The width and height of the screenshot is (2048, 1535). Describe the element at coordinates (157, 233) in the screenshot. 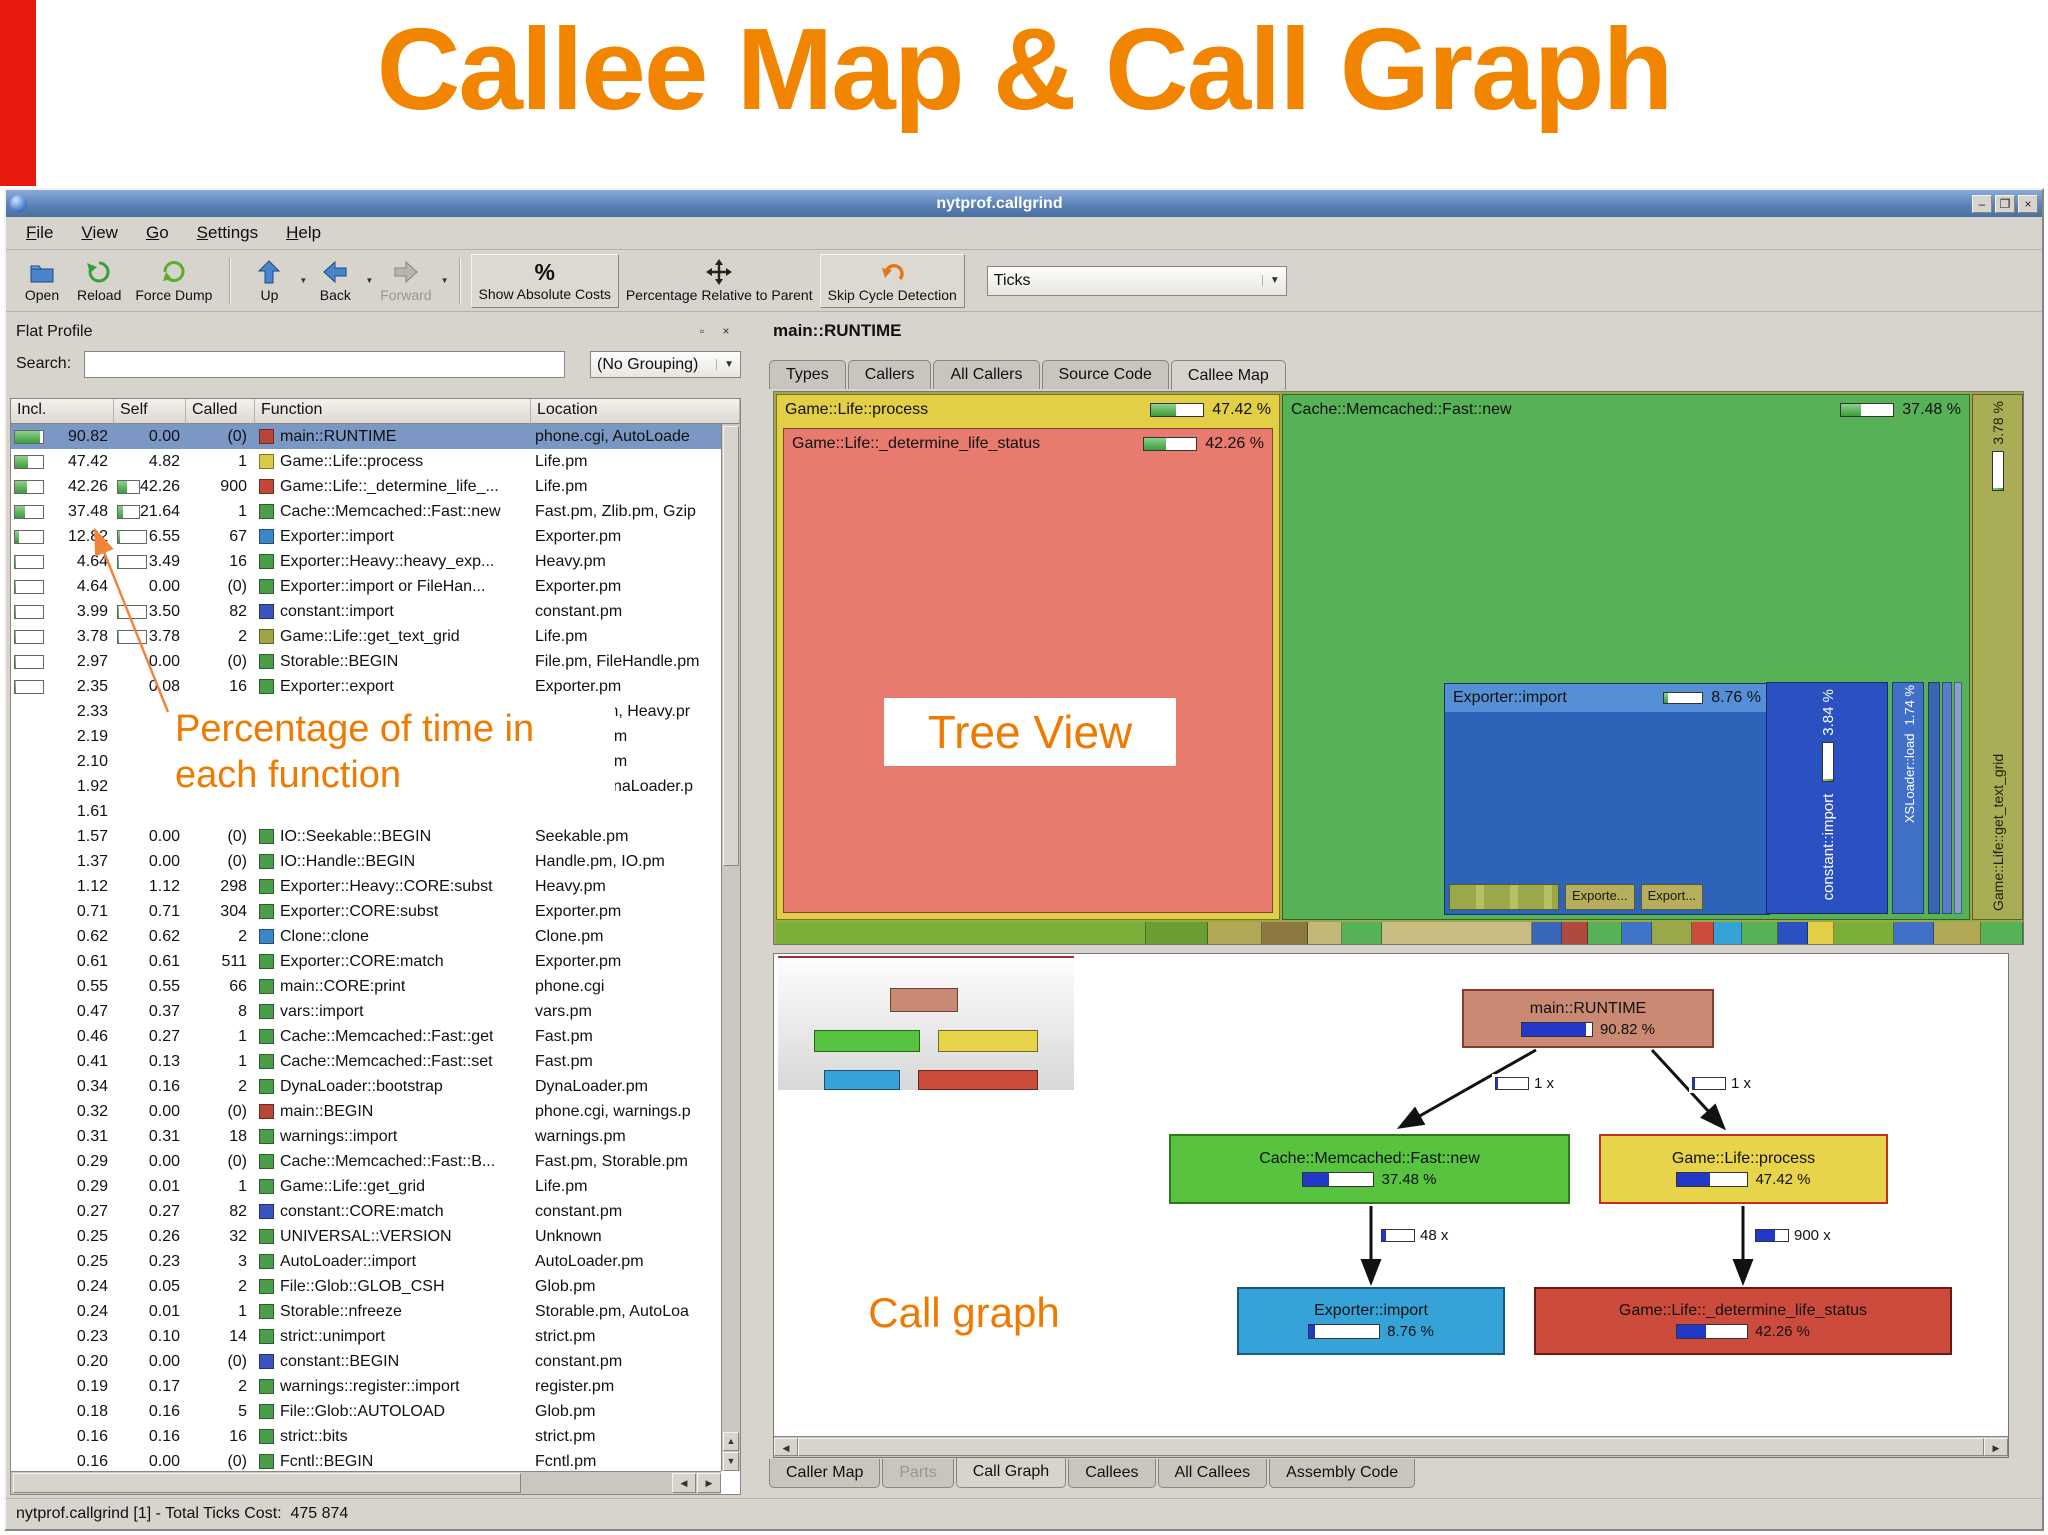

I see `menu-go: Go` at that location.